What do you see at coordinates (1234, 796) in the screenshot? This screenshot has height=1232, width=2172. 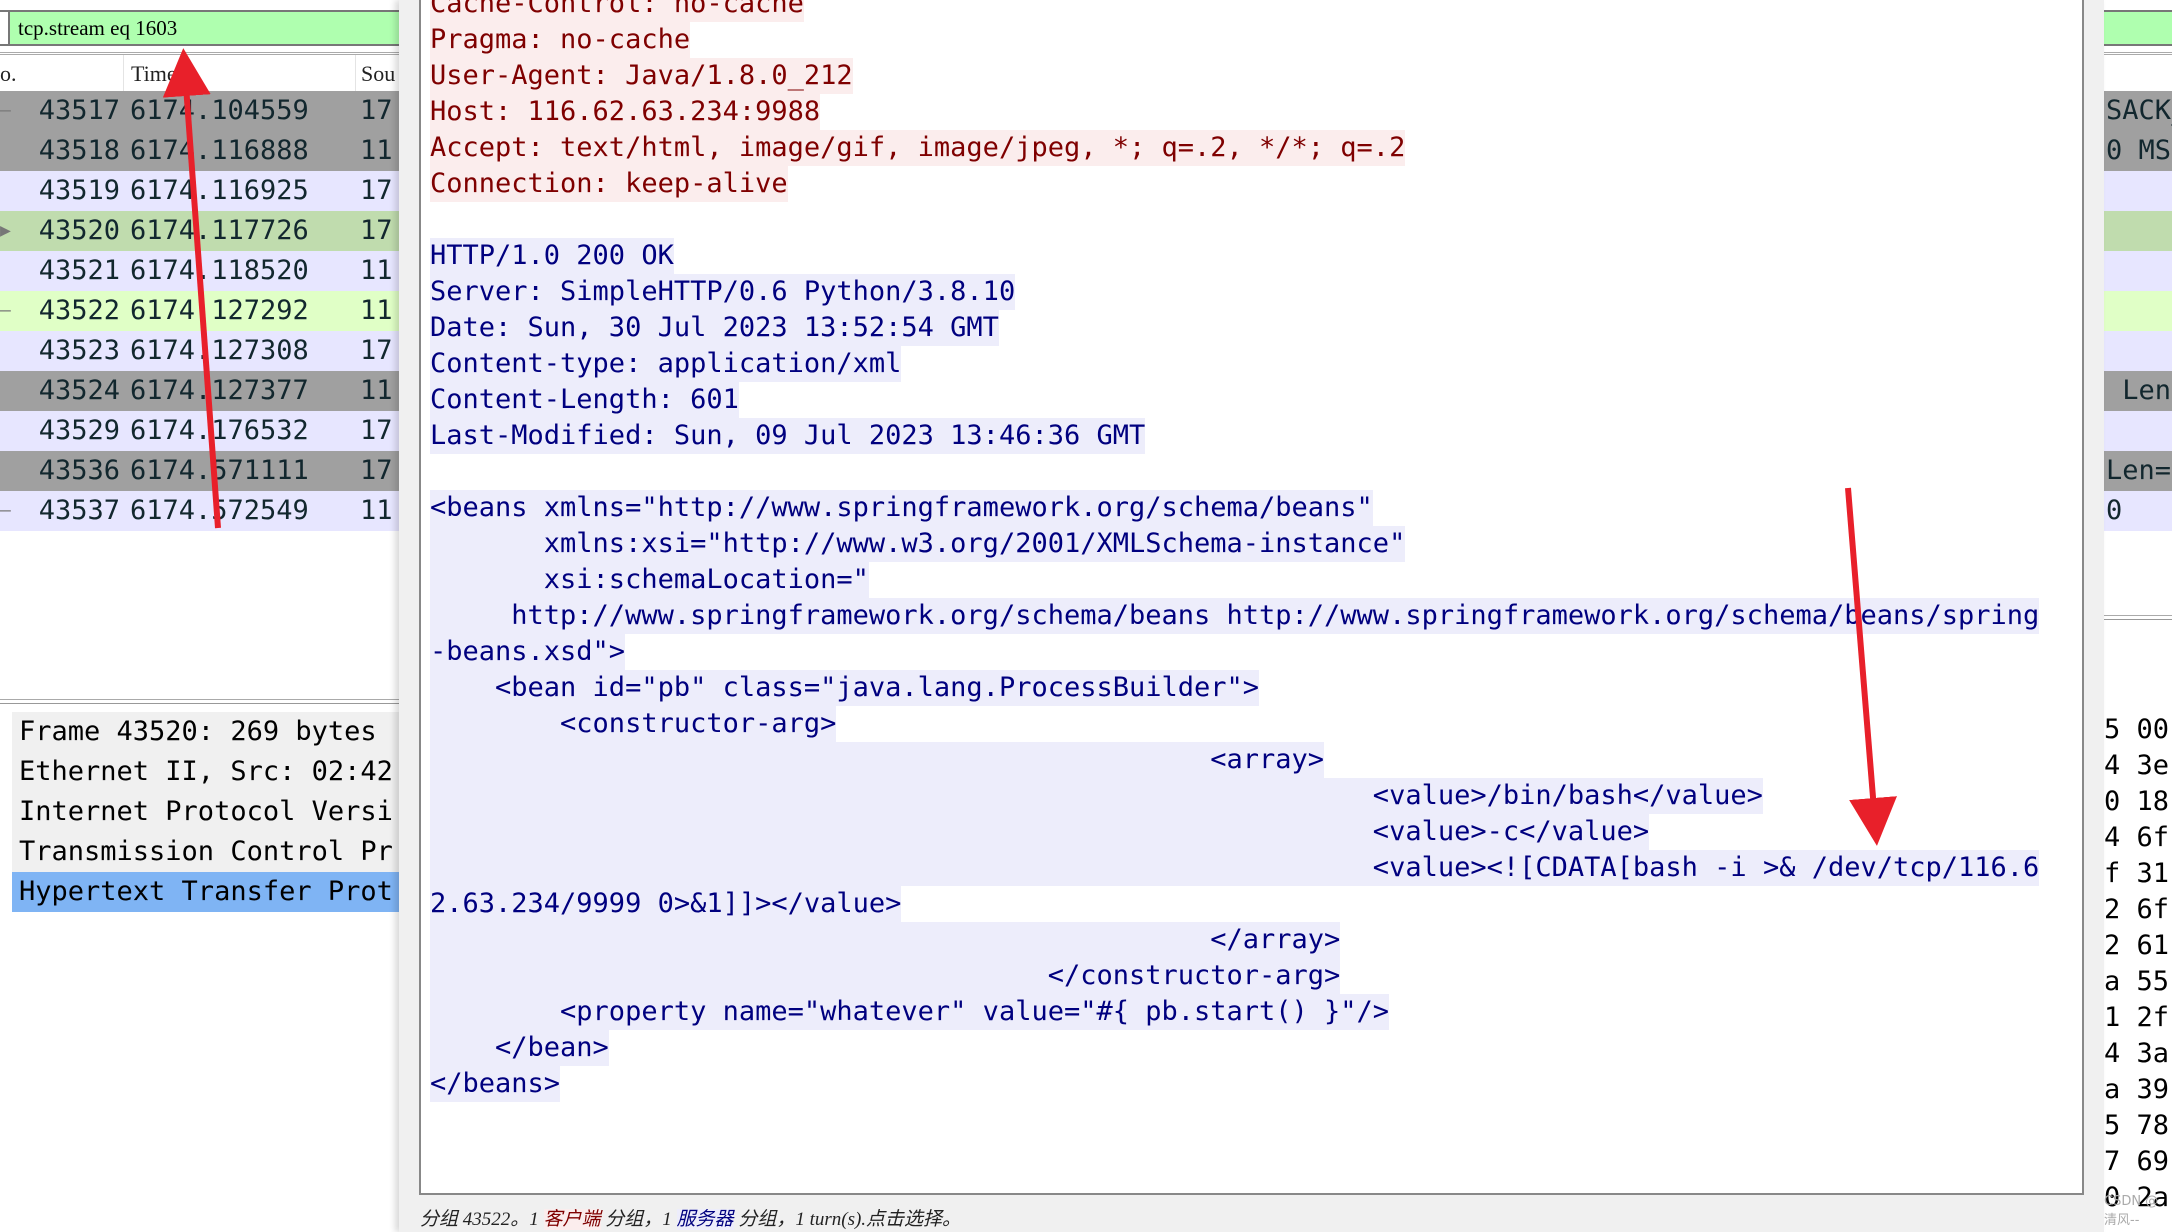 I see `server-line: <value>/bin/bash</value>` at bounding box center [1234, 796].